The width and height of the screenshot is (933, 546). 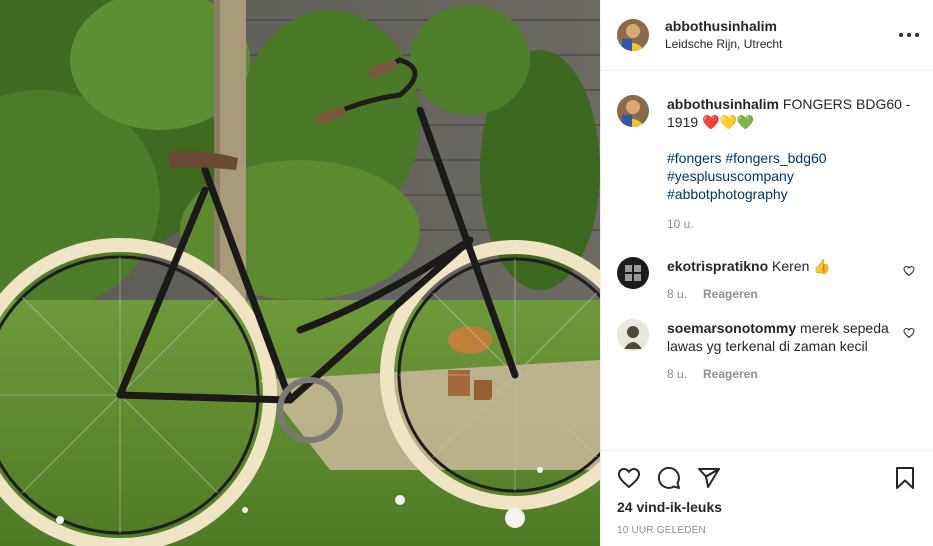 What do you see at coordinates (792, 224) in the screenshot?
I see `caption-age: 10 u.` at bounding box center [792, 224].